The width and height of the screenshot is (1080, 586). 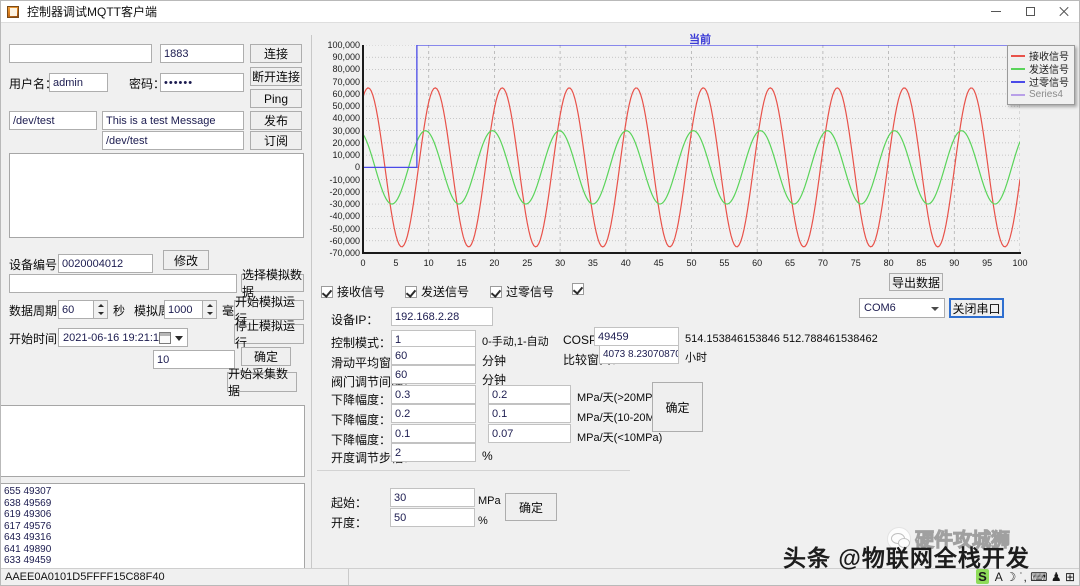 What do you see at coordinates (1034, 576) in the screenshot?
I see `ime-glyphs: A ☽ ˙, ⌨ ♟ ⊞` at bounding box center [1034, 576].